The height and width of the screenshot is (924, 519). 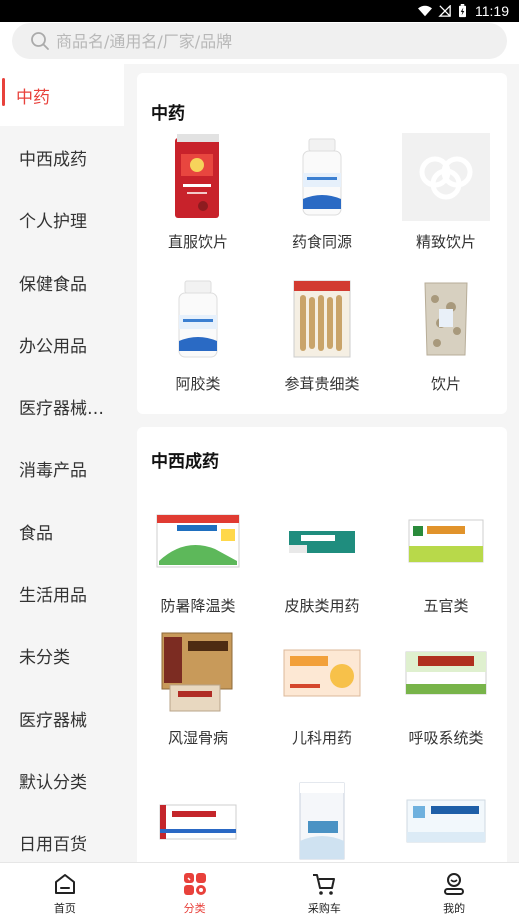 I want to click on sidebar-item-zhongyao: 中药, so click(x=62, y=95).